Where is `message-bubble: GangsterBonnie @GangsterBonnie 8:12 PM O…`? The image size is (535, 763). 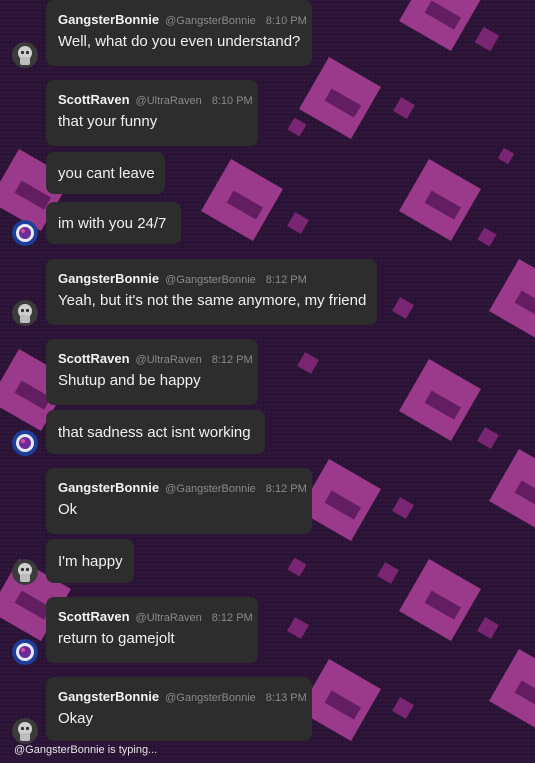
message-bubble: GangsterBonnie @GangsterBonnie 8:12 PM O… is located at coordinates (179, 501).